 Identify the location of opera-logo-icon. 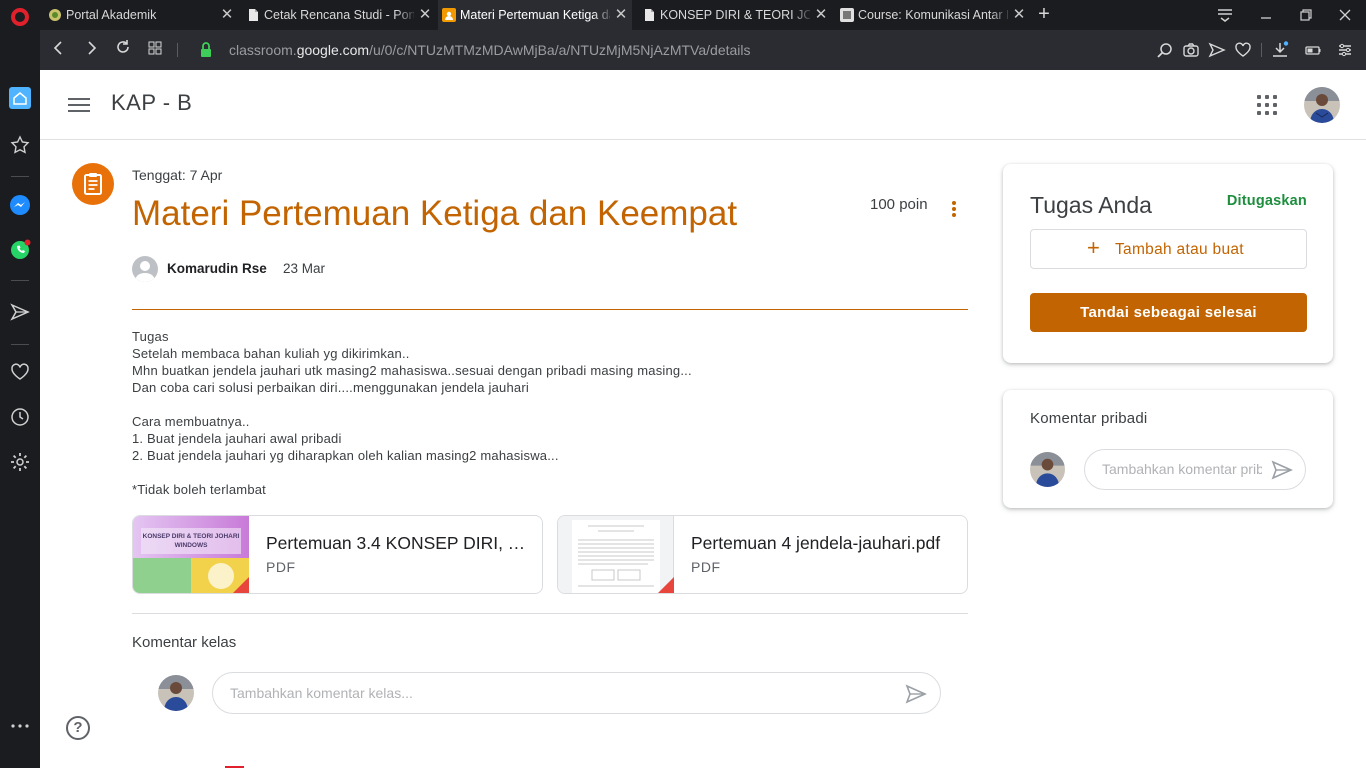
(20, 17).